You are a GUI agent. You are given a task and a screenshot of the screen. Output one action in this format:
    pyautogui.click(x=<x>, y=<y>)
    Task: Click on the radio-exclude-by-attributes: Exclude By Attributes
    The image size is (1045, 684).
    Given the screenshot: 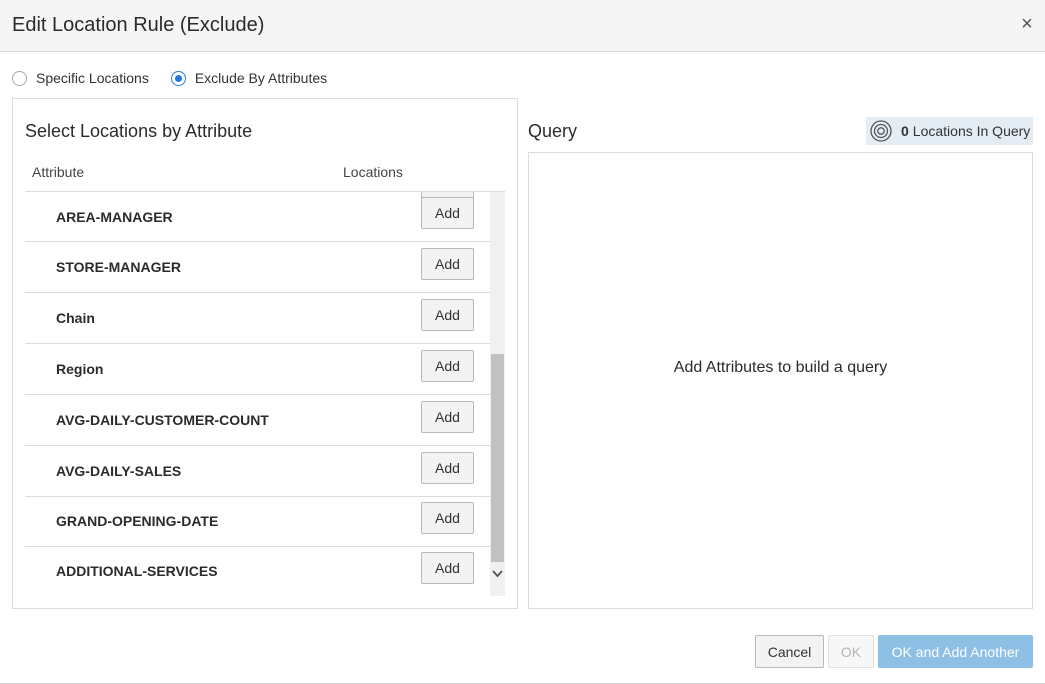 What is the action you would take?
    pyautogui.click(x=249, y=78)
    